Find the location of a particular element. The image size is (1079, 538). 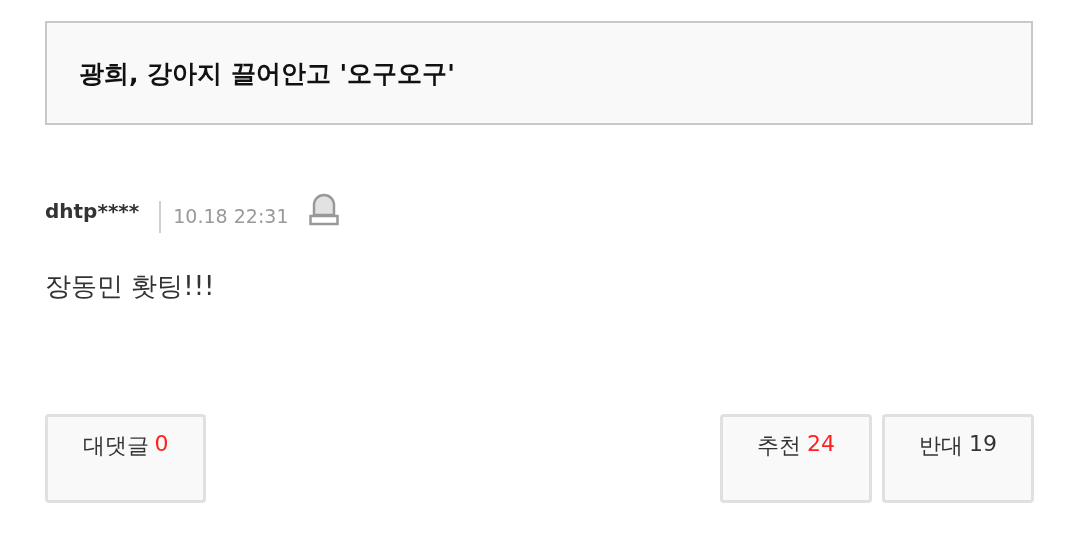

alarm-light-icon is located at coordinates (324, 209).